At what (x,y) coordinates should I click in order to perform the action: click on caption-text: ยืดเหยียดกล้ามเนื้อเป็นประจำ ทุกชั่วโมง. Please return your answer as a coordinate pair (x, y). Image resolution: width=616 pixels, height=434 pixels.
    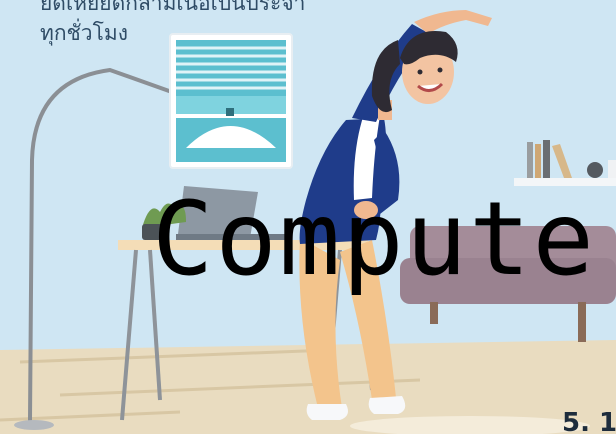
    Looking at the image, I should click on (220, 24).